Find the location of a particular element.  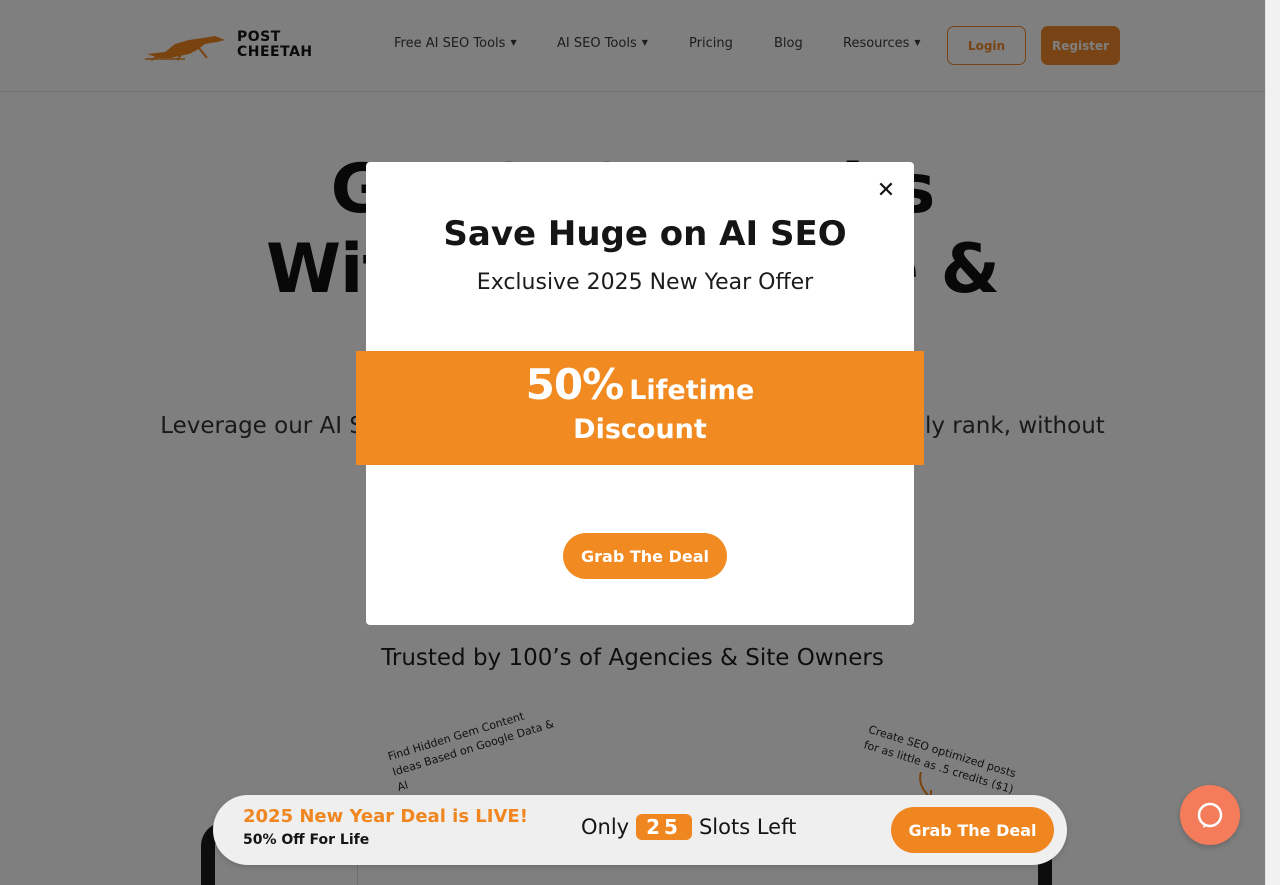

deal-bar-grab-deal-button: Grab The Deal is located at coordinates (972, 830).